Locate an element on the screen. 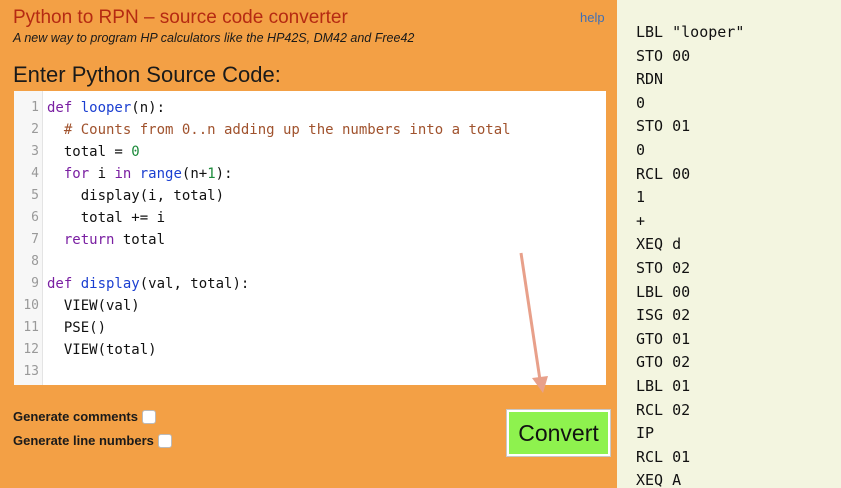 The width and height of the screenshot is (841, 488). rpn-line: IP is located at coordinates (645, 433).